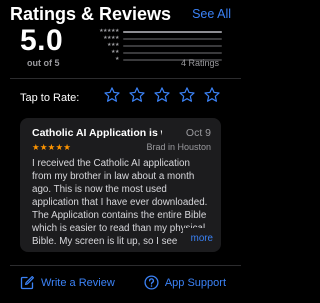 The height and width of the screenshot is (303, 320). What do you see at coordinates (42, 40) in the screenshot?
I see `average-rating: 5.0` at bounding box center [42, 40].